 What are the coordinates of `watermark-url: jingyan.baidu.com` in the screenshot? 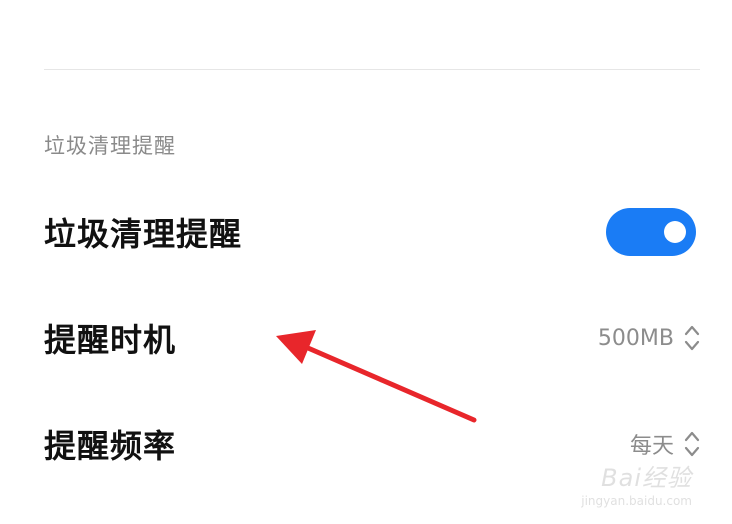 It's located at (636, 501).